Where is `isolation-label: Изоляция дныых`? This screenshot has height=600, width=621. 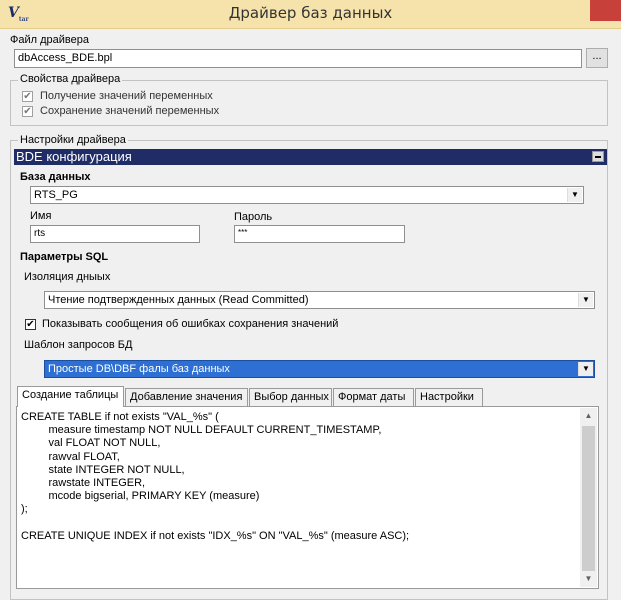
isolation-label: Изоляция дныых is located at coordinates (67, 277).